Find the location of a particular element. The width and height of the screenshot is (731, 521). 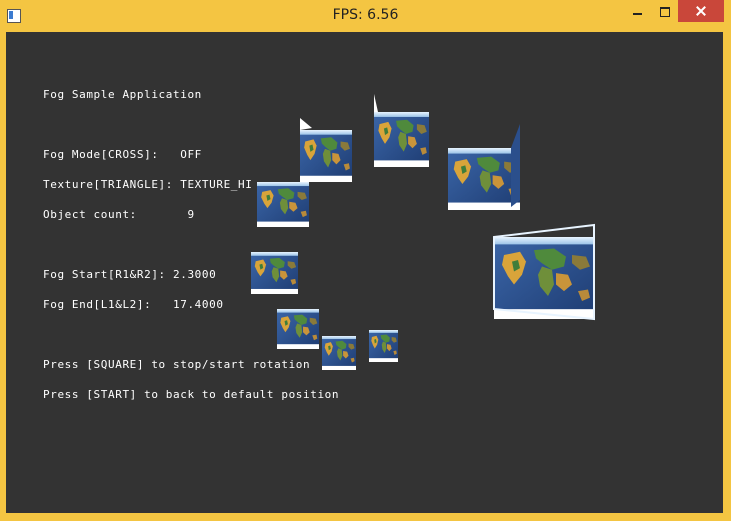

close-button is located at coordinates (701, 11).